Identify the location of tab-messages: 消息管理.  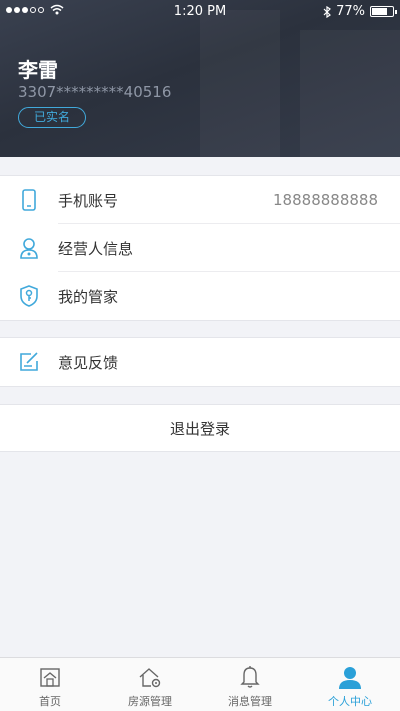
(250, 684).